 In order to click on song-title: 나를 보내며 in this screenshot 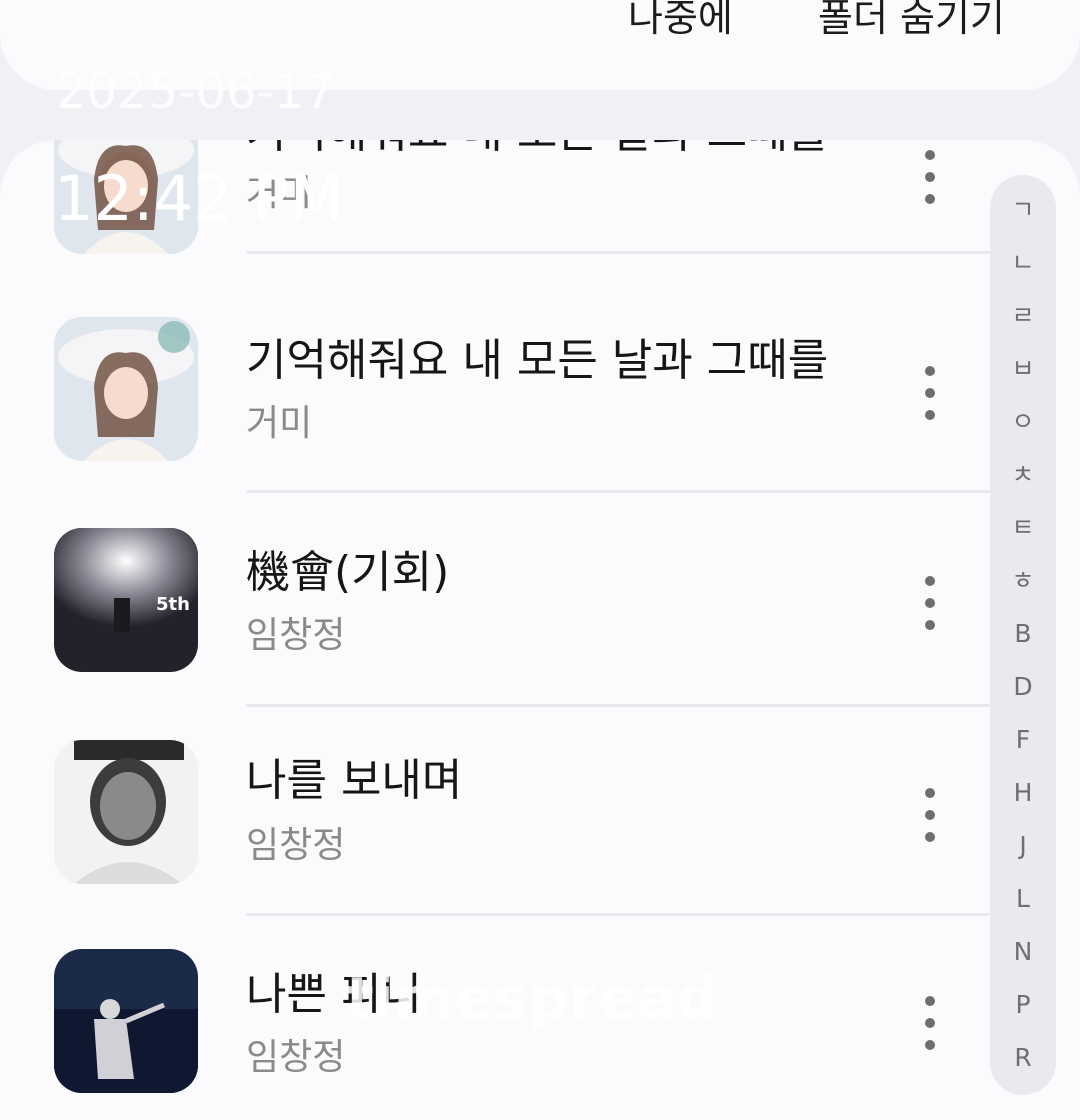, I will do `click(354, 780)`.